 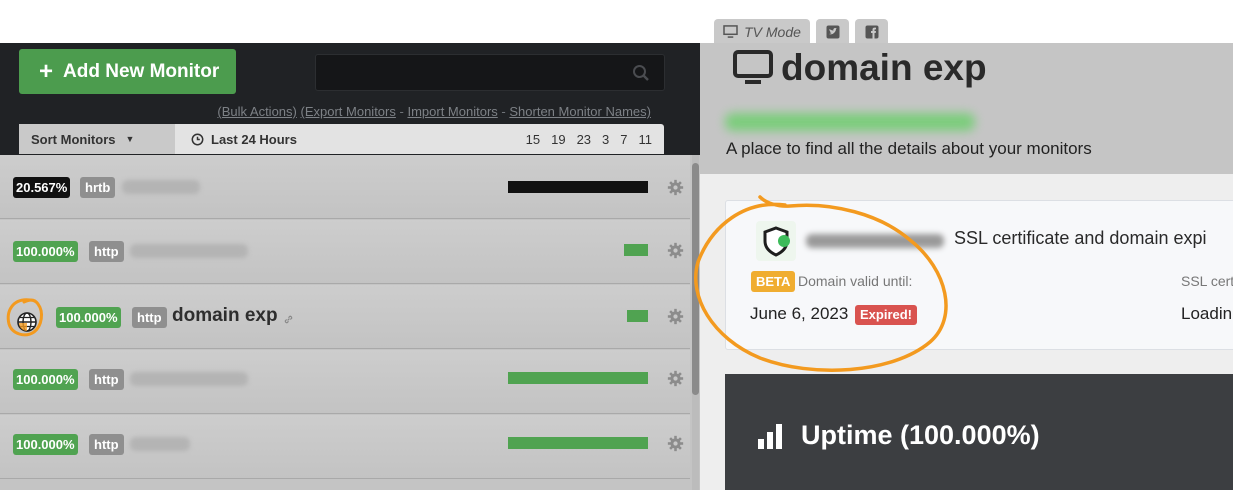 I want to click on monitor-row: 20.567% hrtb, so click(x=345, y=187).